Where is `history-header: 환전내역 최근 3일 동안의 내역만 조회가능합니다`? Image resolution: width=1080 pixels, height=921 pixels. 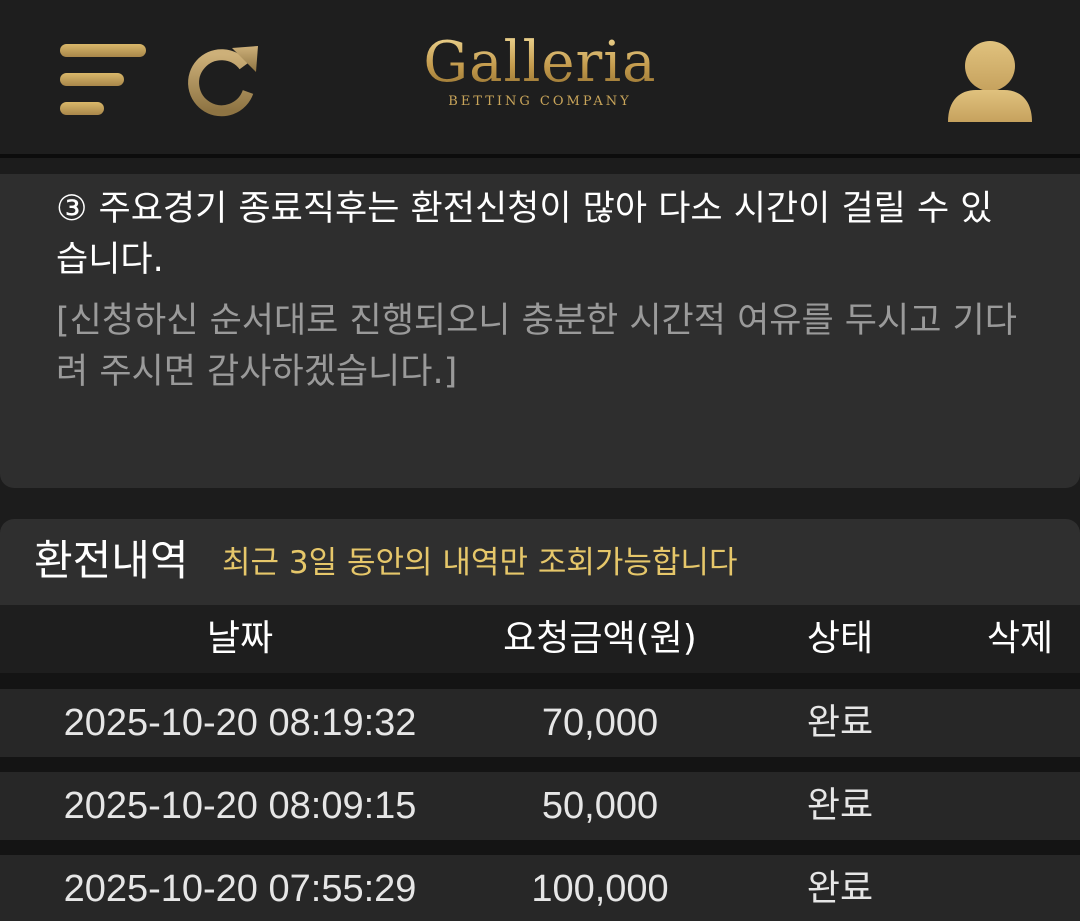 history-header: 환전내역 최근 3일 동안의 내역만 조회가능합니다 is located at coordinates (540, 562).